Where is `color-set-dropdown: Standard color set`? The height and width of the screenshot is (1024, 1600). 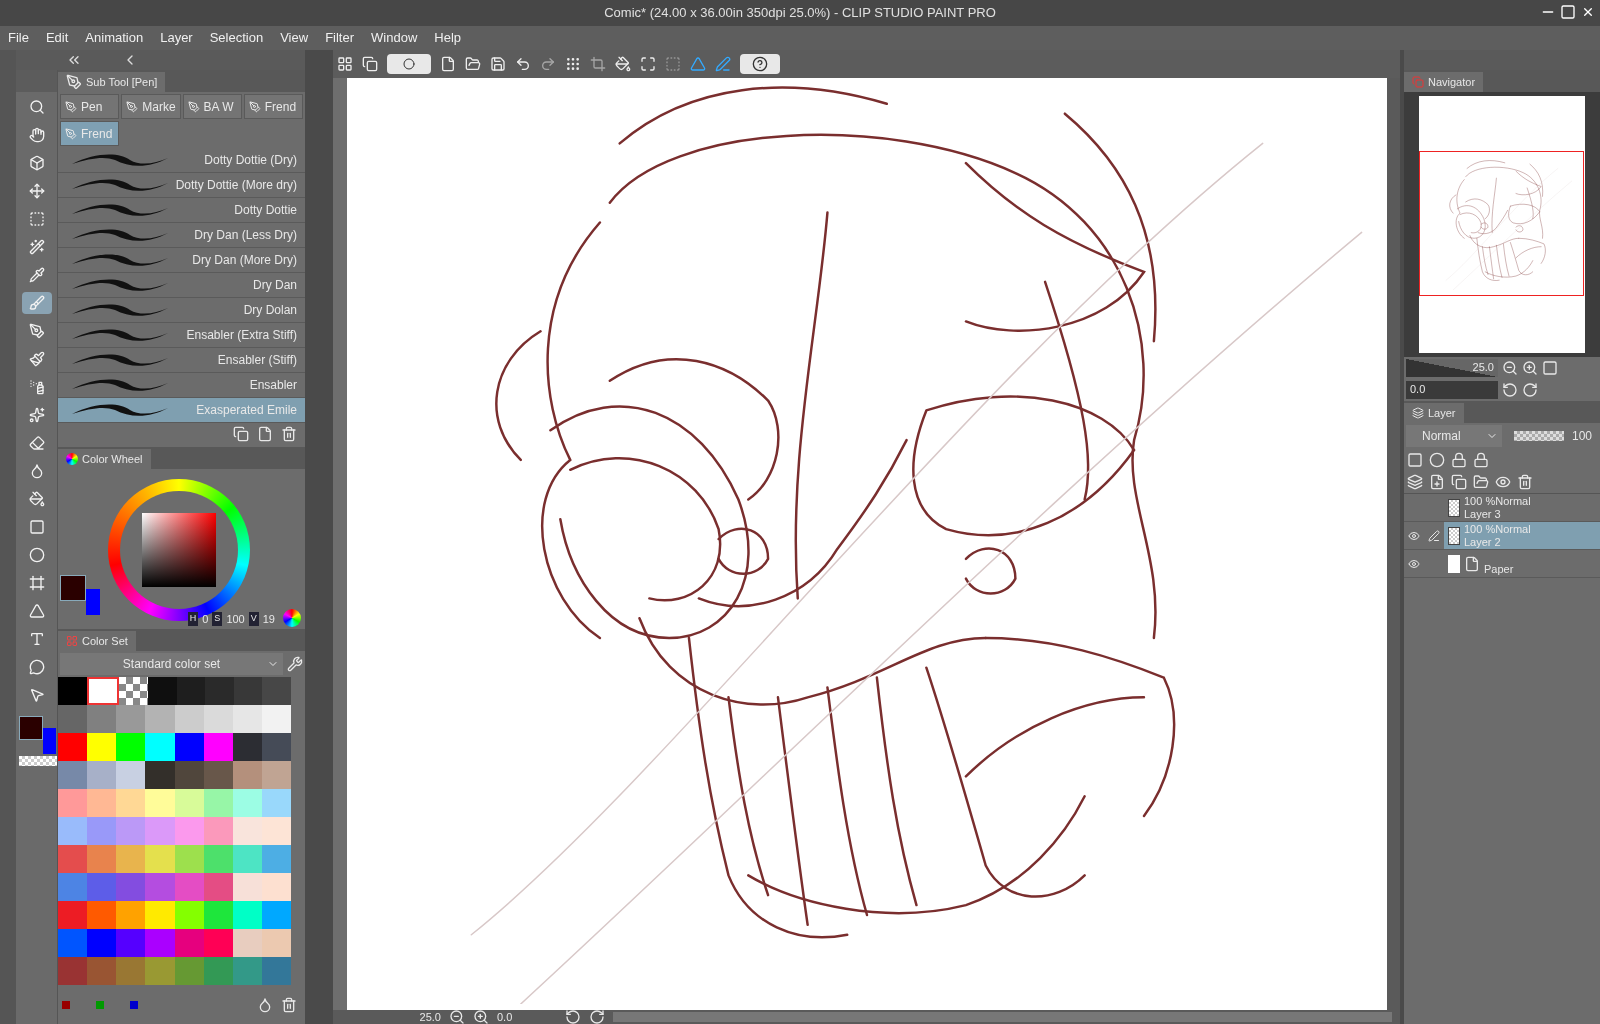
color-set-dropdown: Standard color set is located at coordinates (171, 664).